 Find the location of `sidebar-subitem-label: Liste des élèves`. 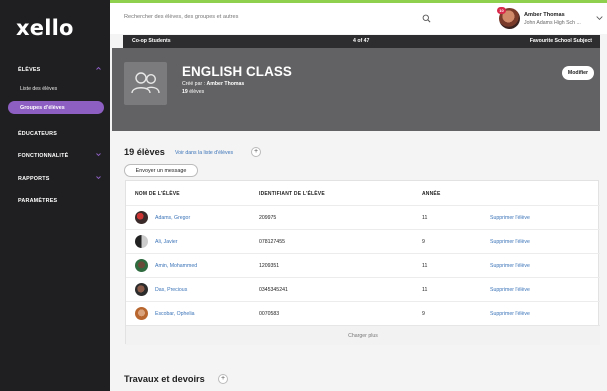

sidebar-subitem-label: Liste des élèves is located at coordinates (39, 88).